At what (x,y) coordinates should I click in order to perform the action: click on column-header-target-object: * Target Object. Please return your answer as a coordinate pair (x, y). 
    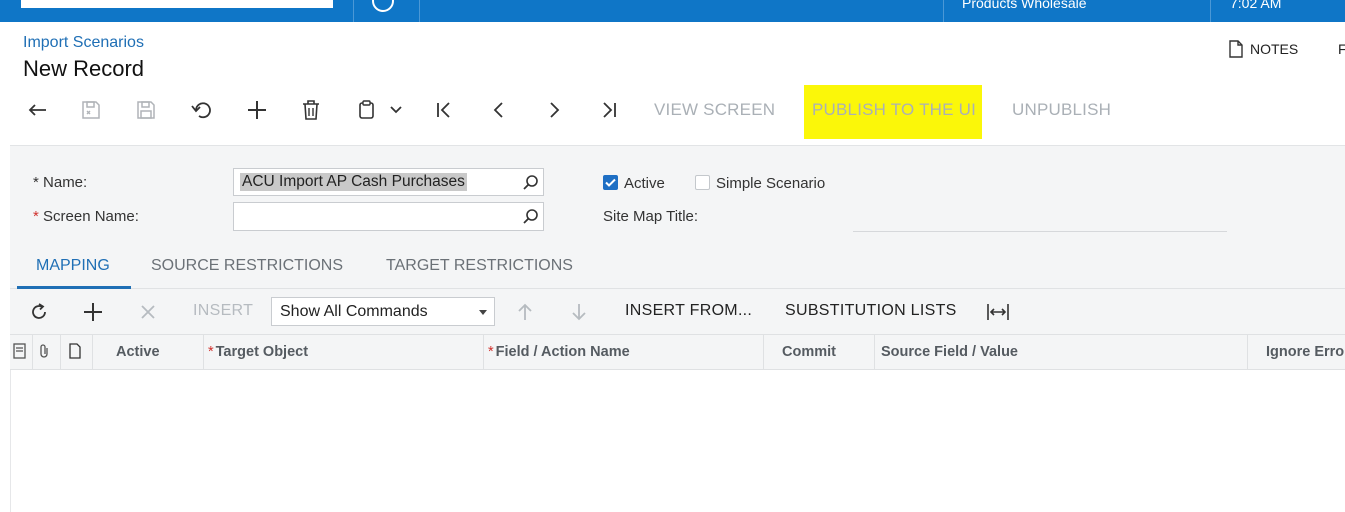
    Looking at the image, I should click on (258, 352).